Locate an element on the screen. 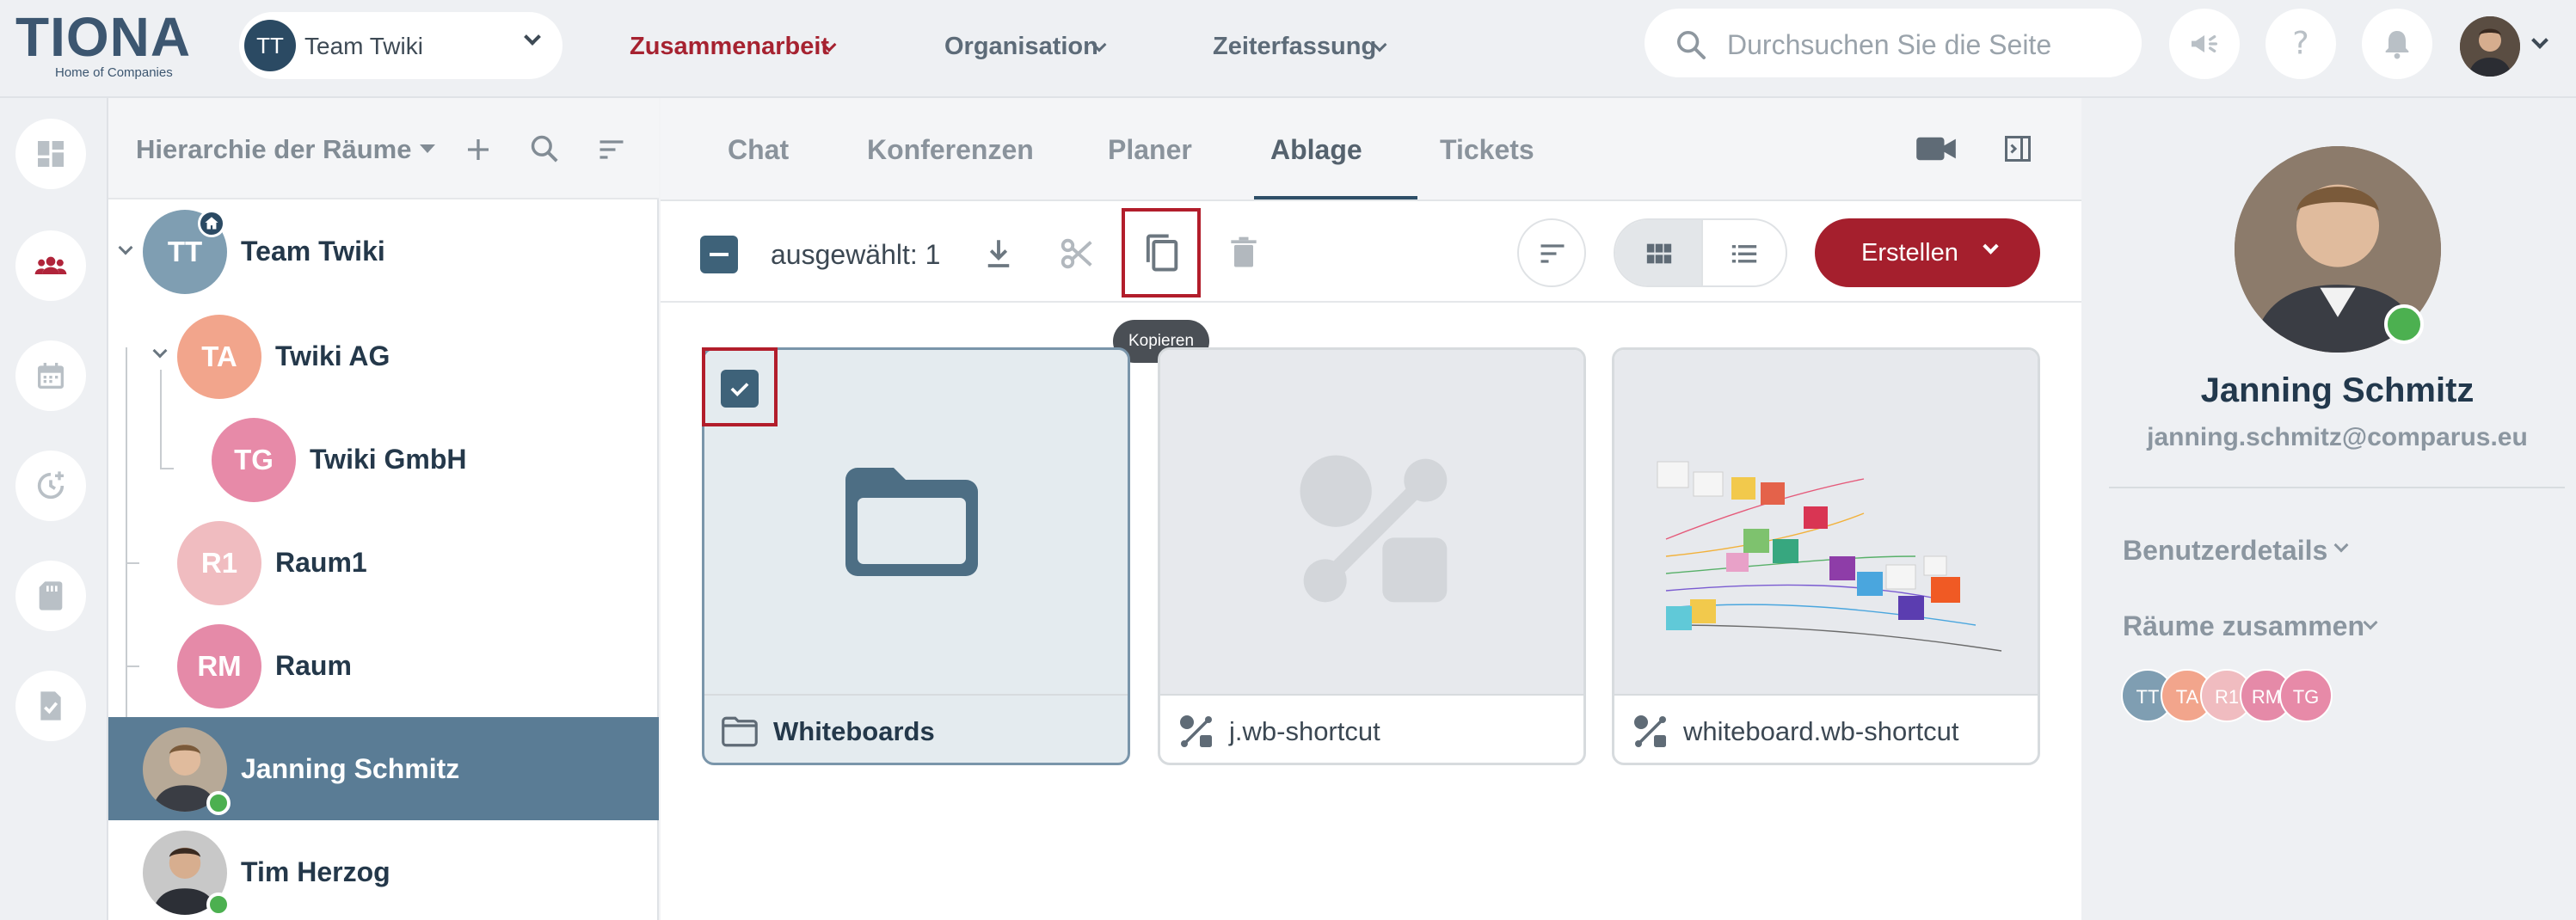 This screenshot has width=2576, height=920. folder-icon is located at coordinates (911, 522).